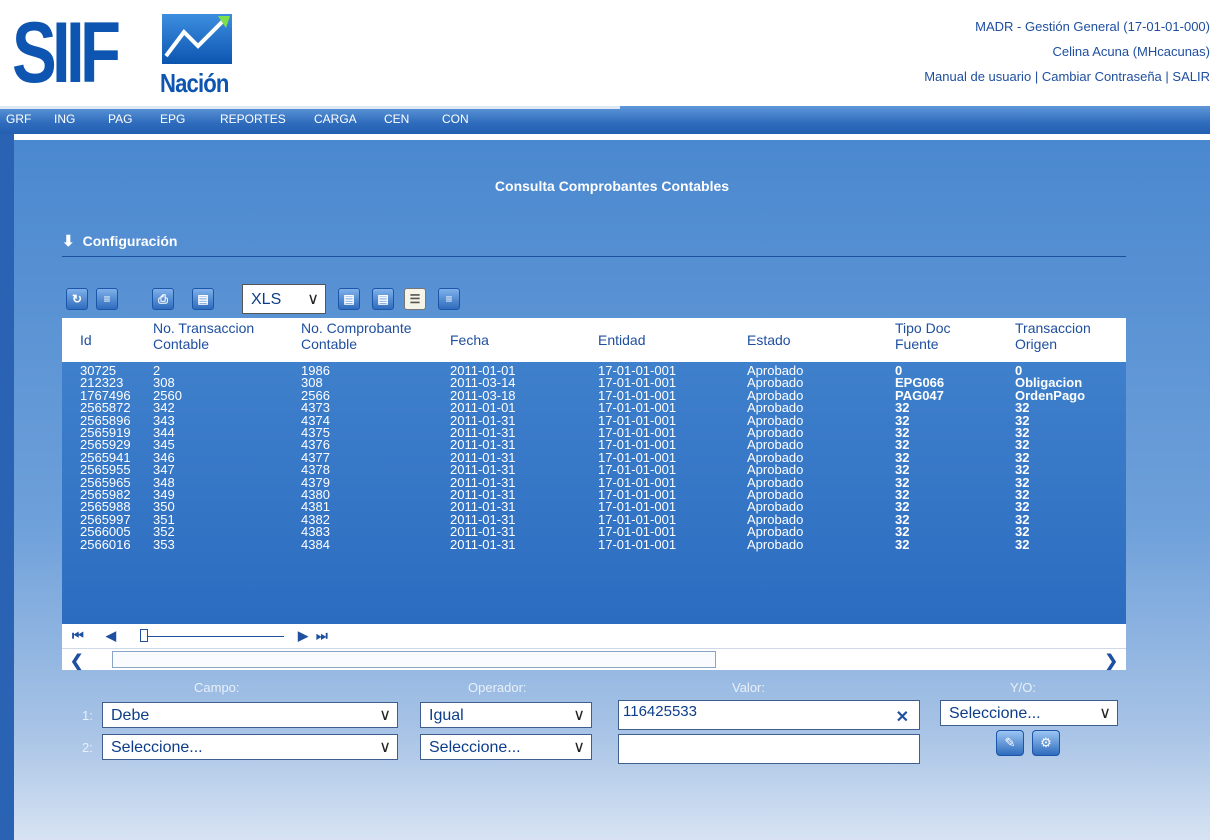  Describe the element at coordinates (917, 344) in the screenshot. I see `column-header-line2: Fuente` at that location.